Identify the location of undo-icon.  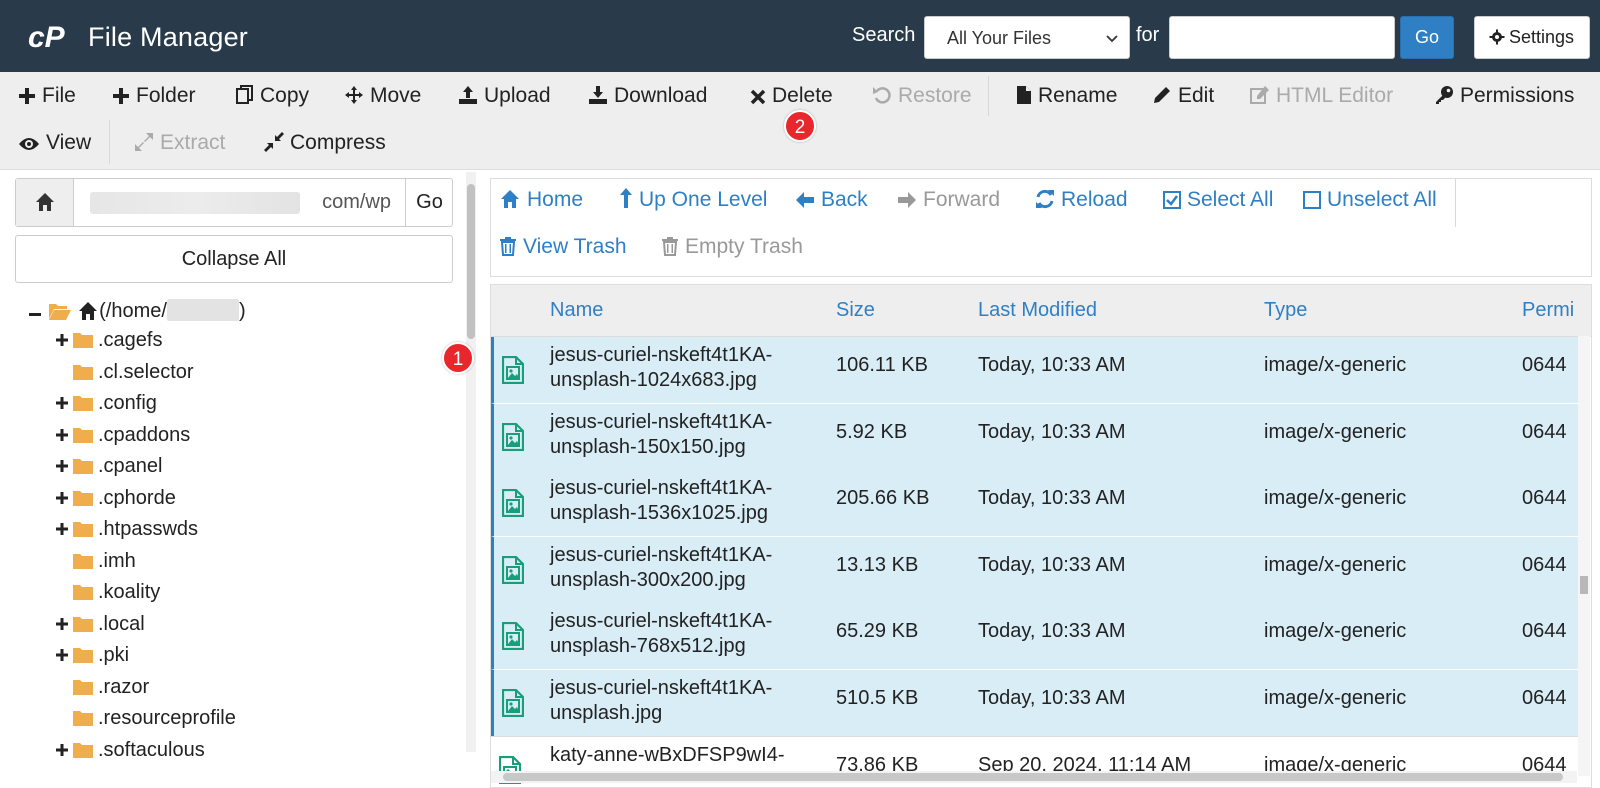
(882, 95).